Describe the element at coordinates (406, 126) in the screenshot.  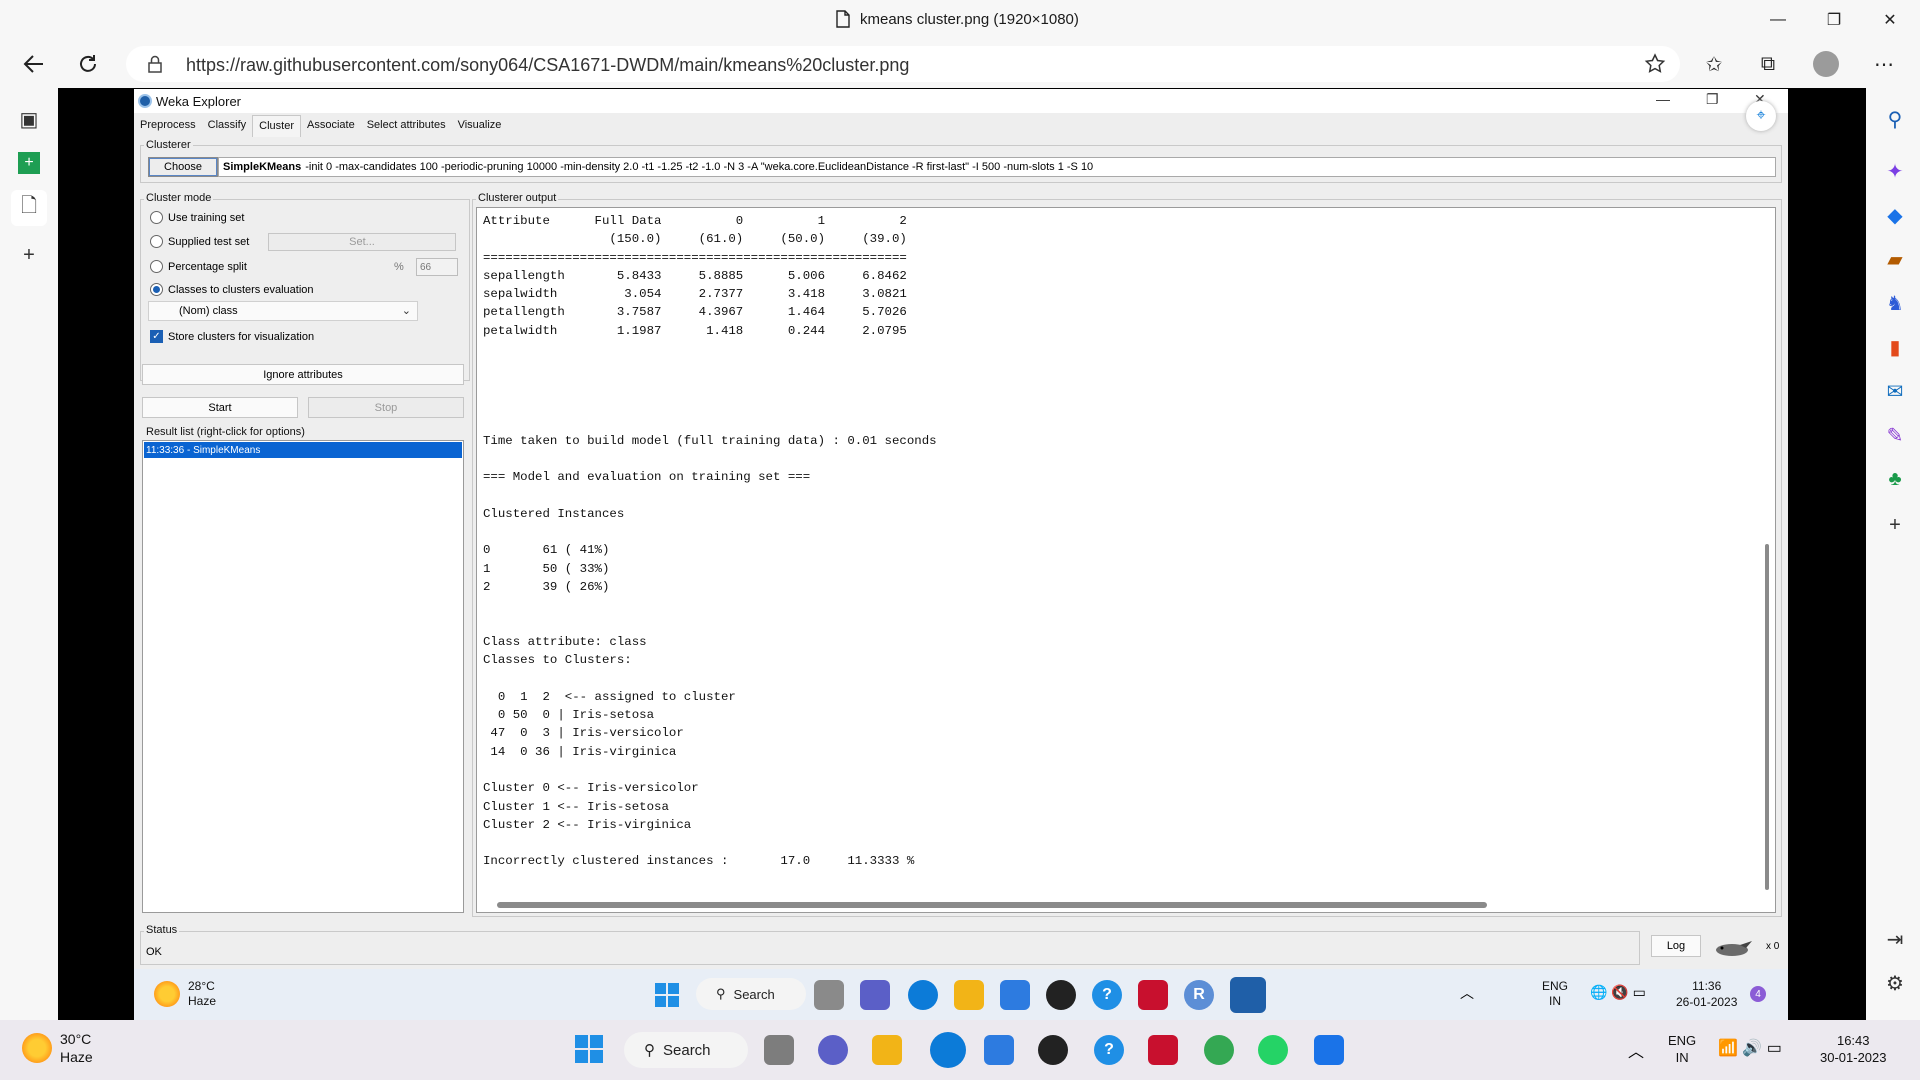
I see `tab-select-attributes: Select attributes` at that location.